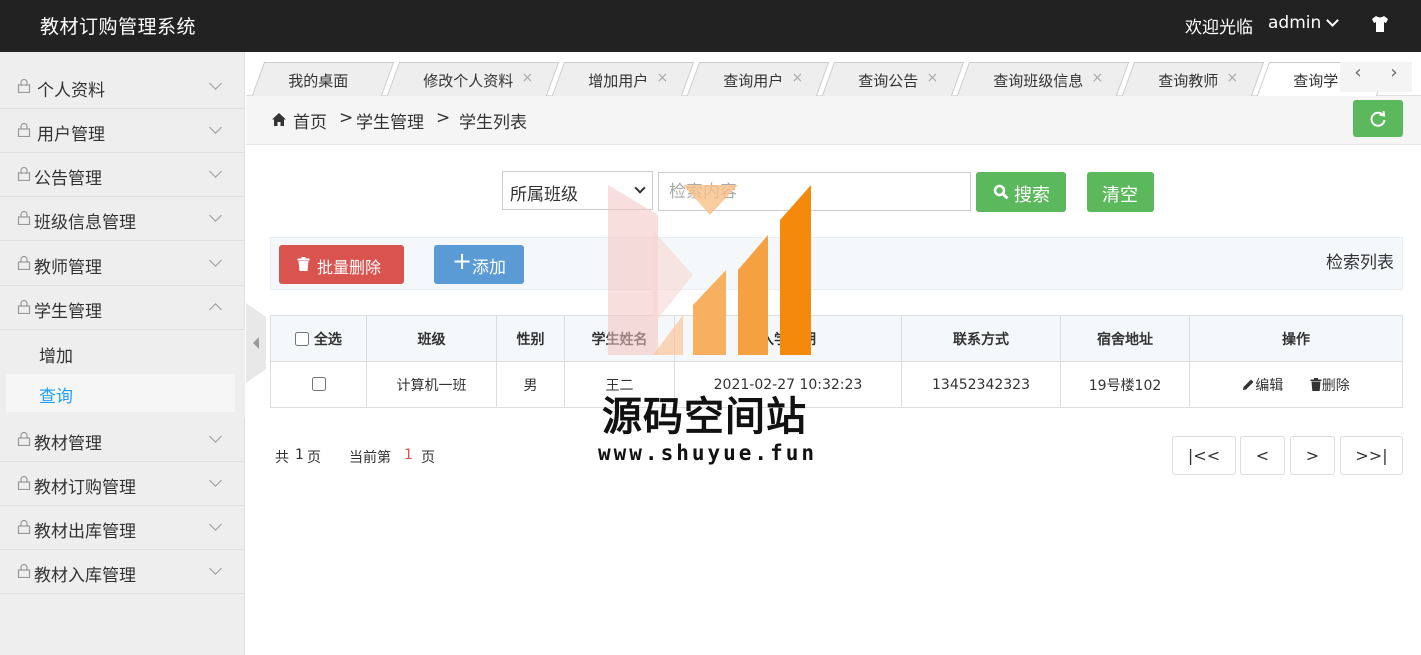  Describe the element at coordinates (122, 87) in the screenshot. I see `sidebar-item-profile: 个人资料` at that location.